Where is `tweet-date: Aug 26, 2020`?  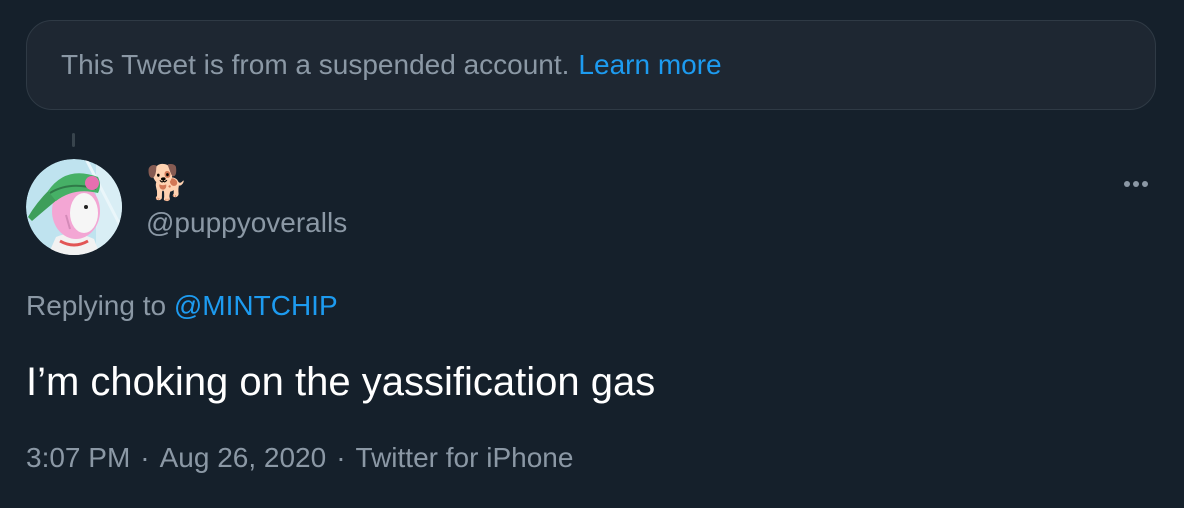
tweet-date: Aug 26, 2020 is located at coordinates (243, 457).